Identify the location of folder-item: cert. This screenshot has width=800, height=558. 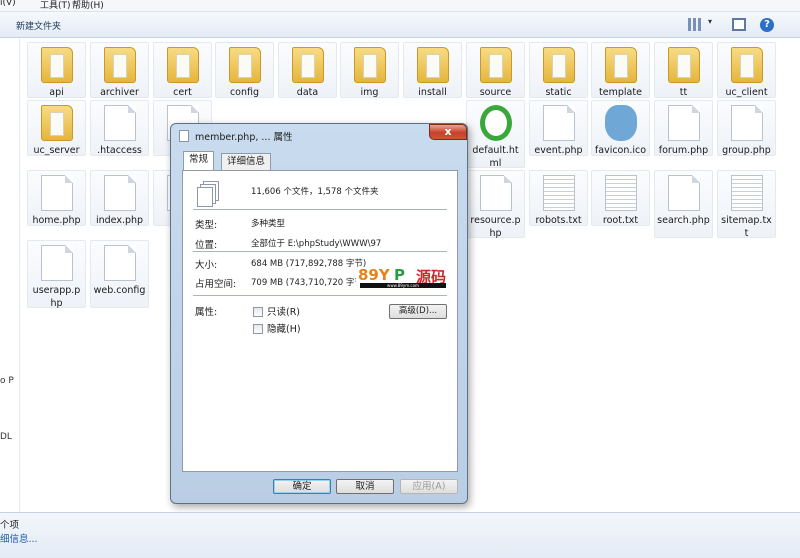
(182, 70).